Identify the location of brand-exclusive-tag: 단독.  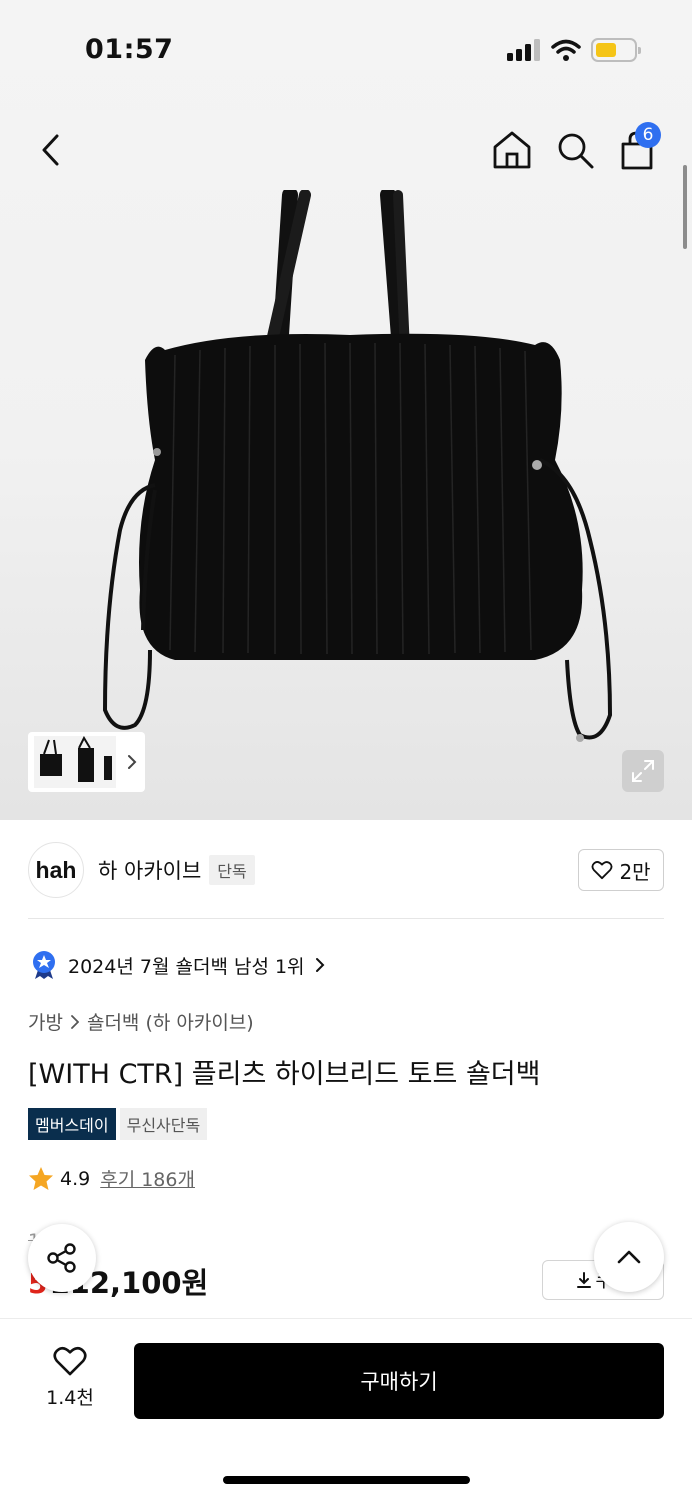
(232, 870).